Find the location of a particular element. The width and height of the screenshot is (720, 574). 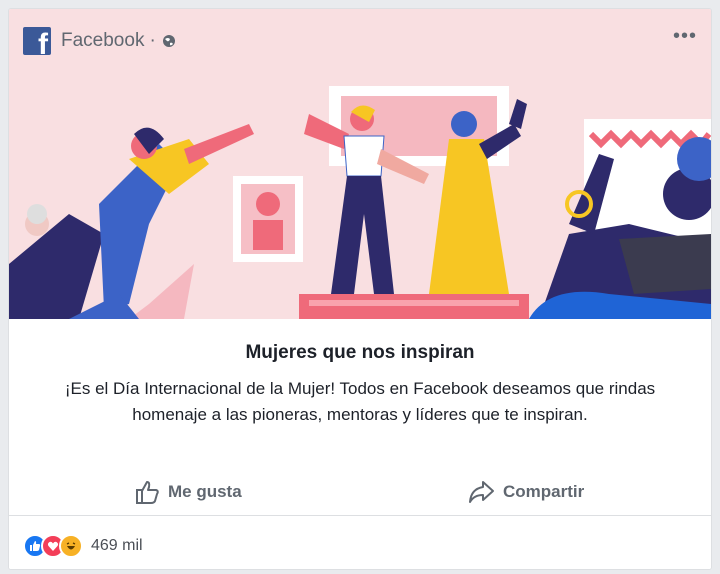

more-options-icon: ••• is located at coordinates (685, 36).